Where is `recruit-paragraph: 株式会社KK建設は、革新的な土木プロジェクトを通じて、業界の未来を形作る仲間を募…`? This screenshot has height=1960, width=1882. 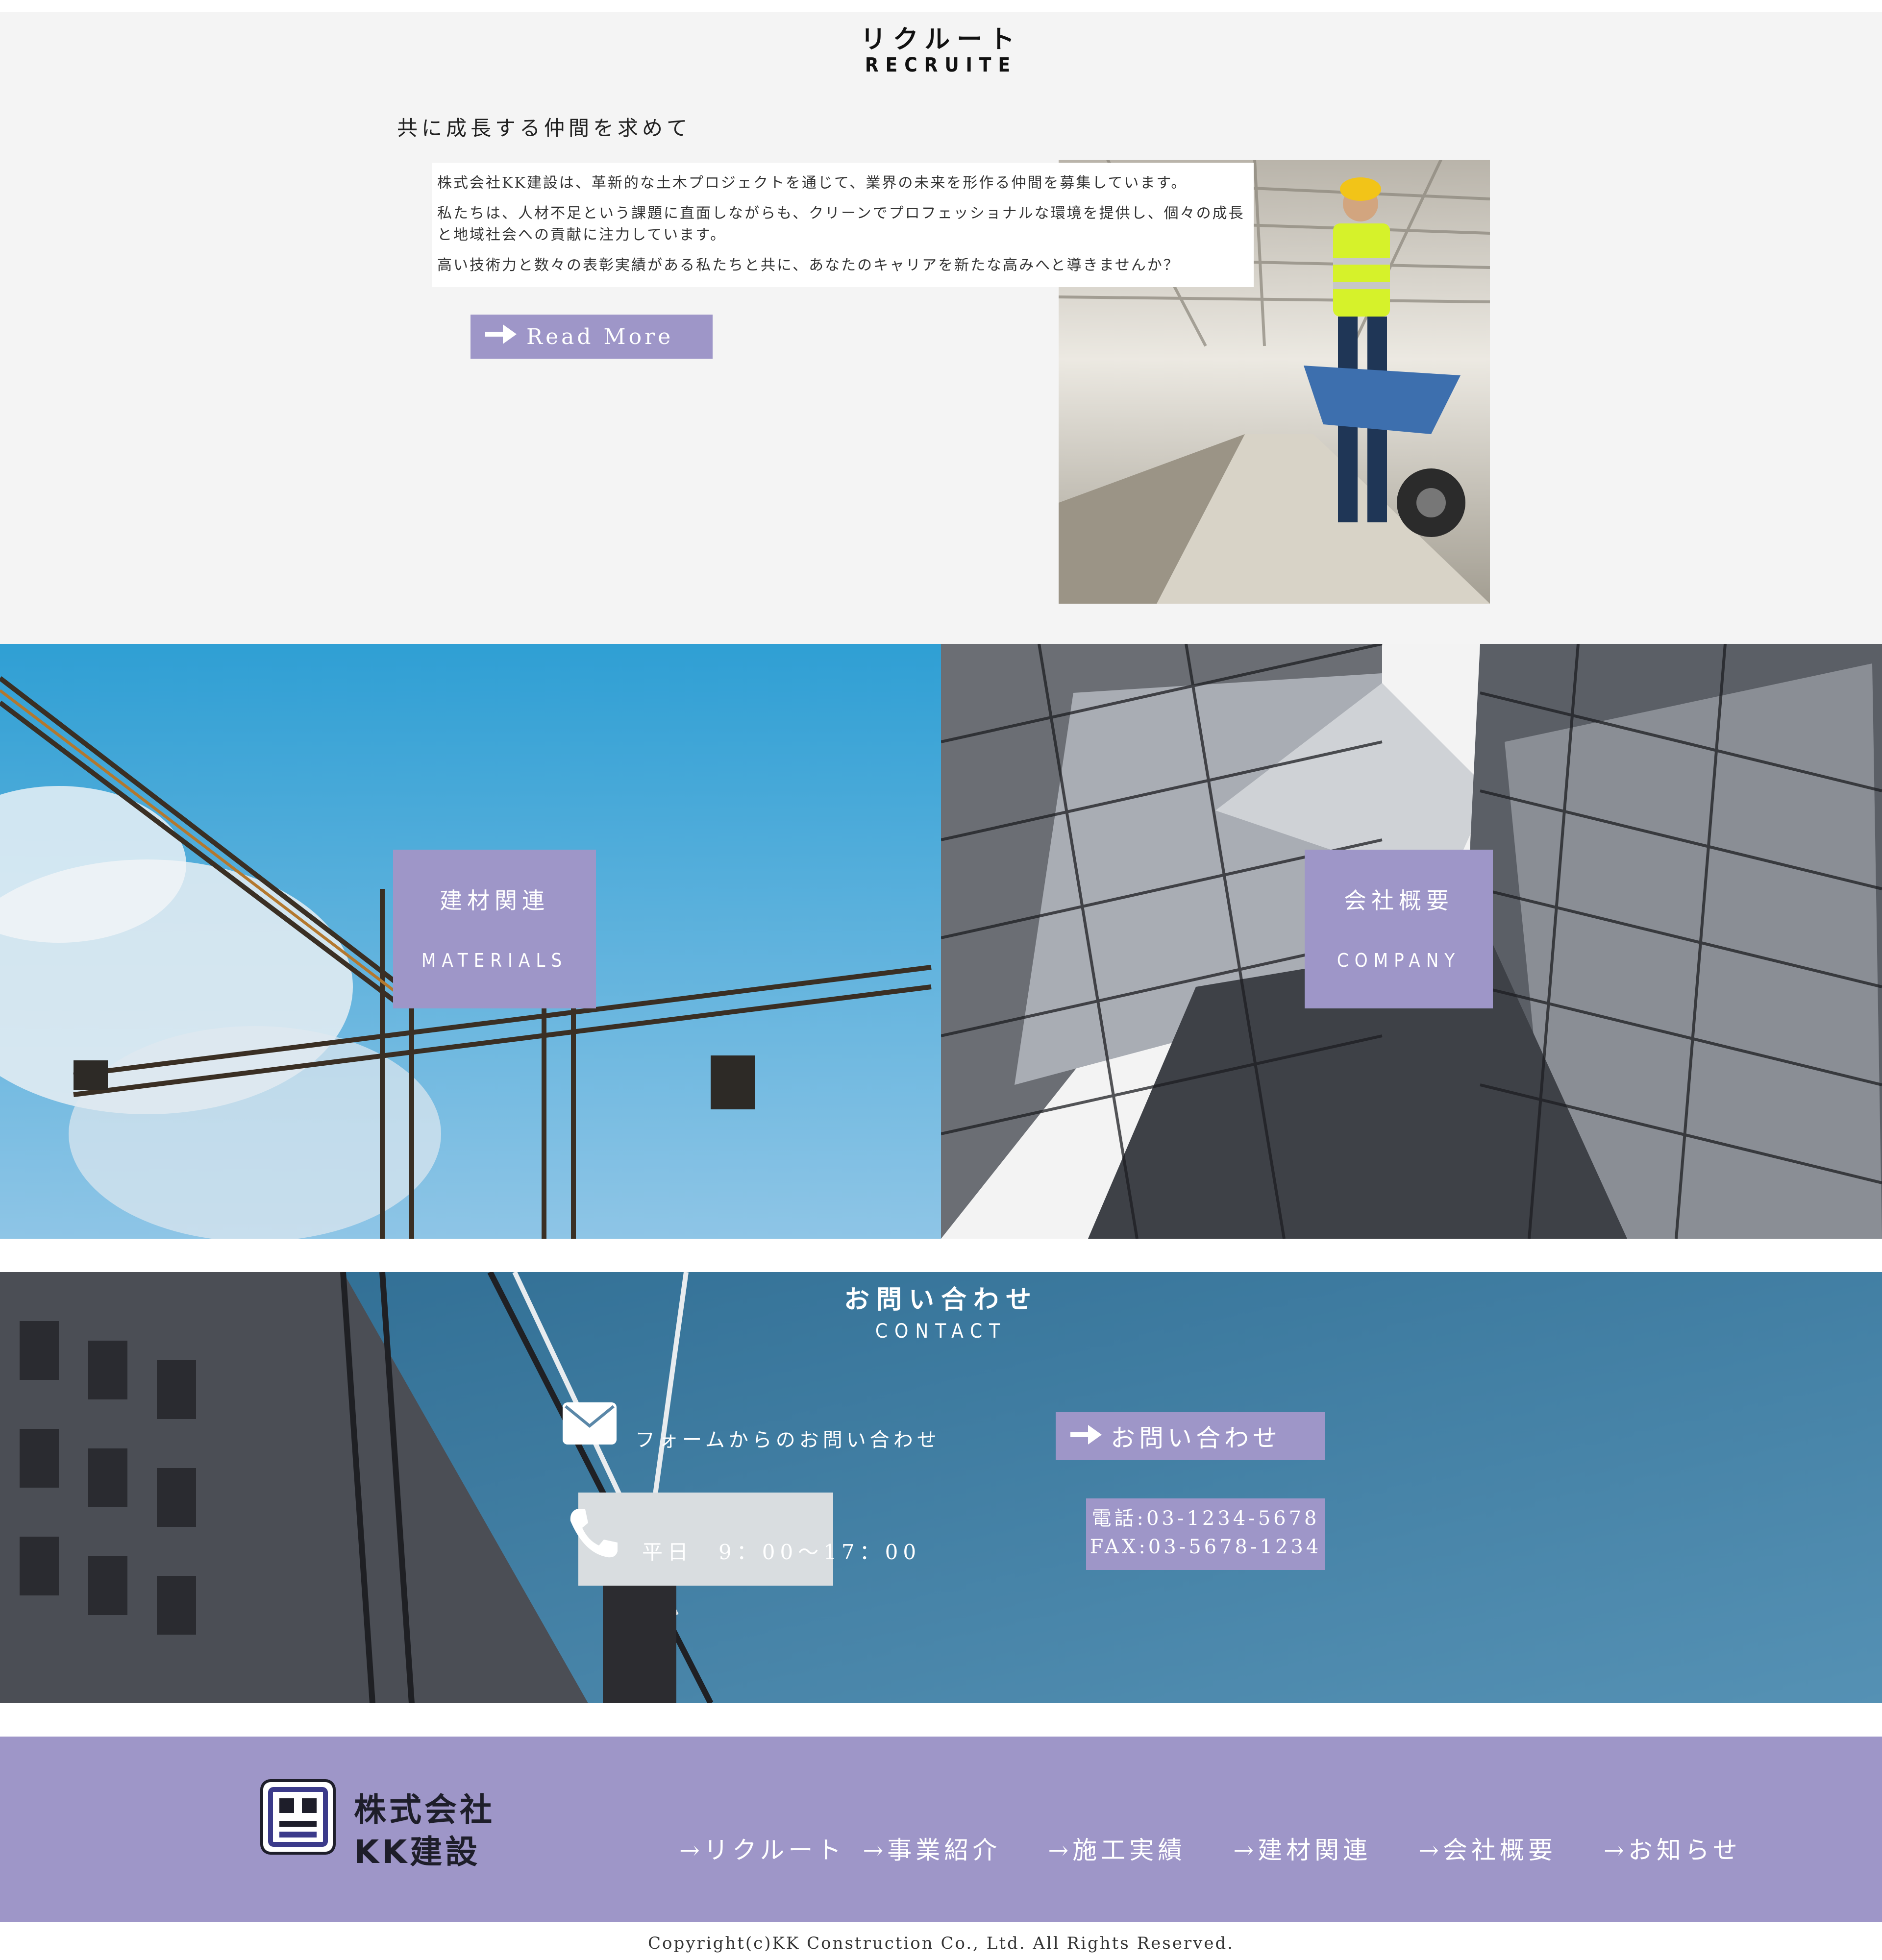
recruit-paragraph: 株式会社KK建設は、革新的な土木プロジェクトを通じて、業界の未来を形作る仲間を募… is located at coordinates (813, 183).